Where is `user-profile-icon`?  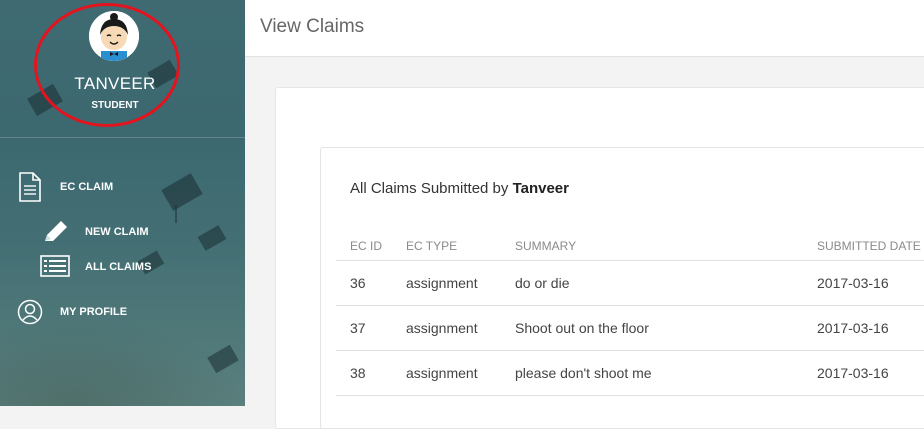 user-profile-icon is located at coordinates (30, 314).